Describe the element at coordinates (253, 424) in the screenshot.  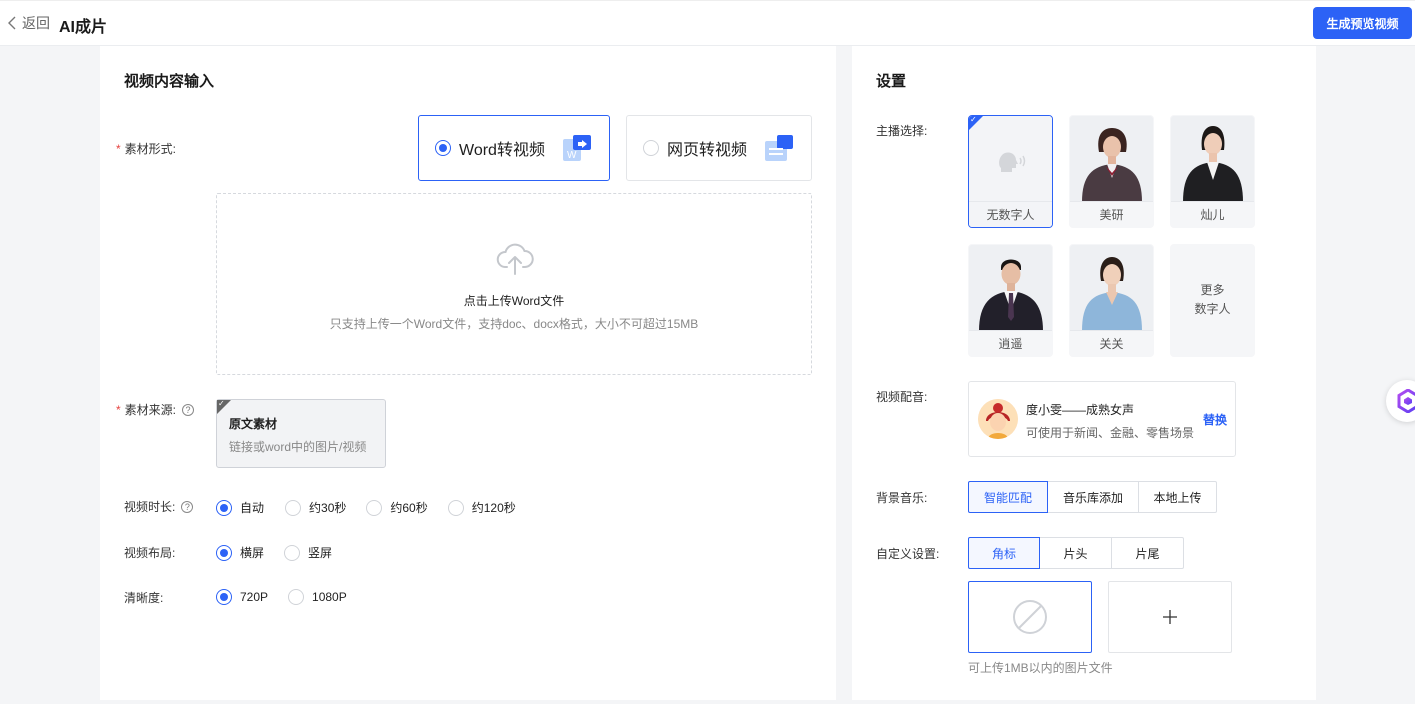
I see `source-title: 原文素材` at that location.